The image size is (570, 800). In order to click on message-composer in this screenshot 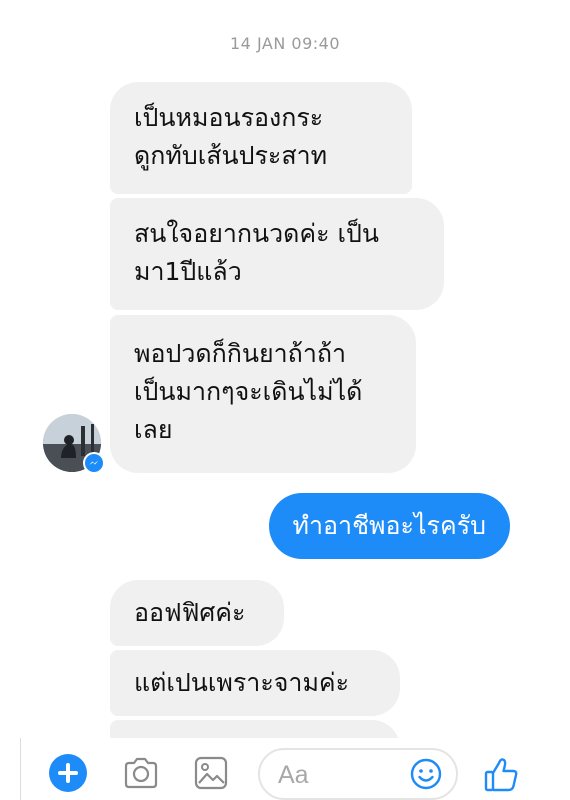, I will do `click(285, 769)`.